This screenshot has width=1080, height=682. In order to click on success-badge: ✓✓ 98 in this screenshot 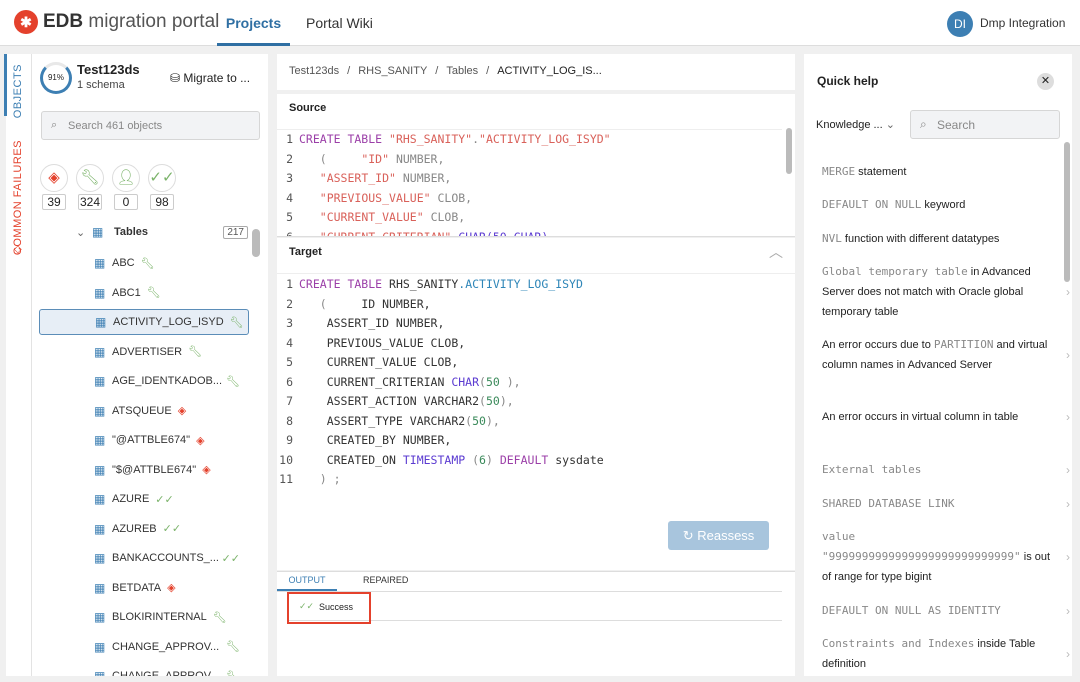, I will do `click(162, 187)`.